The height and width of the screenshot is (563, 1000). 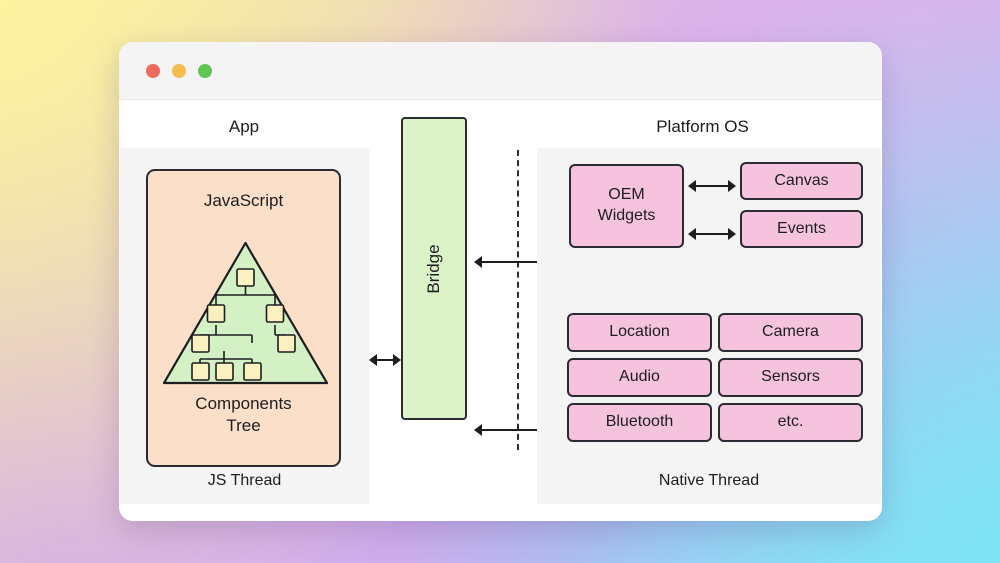 I want to click on ui-module-canvas-label: Canvas, so click(x=801, y=180).